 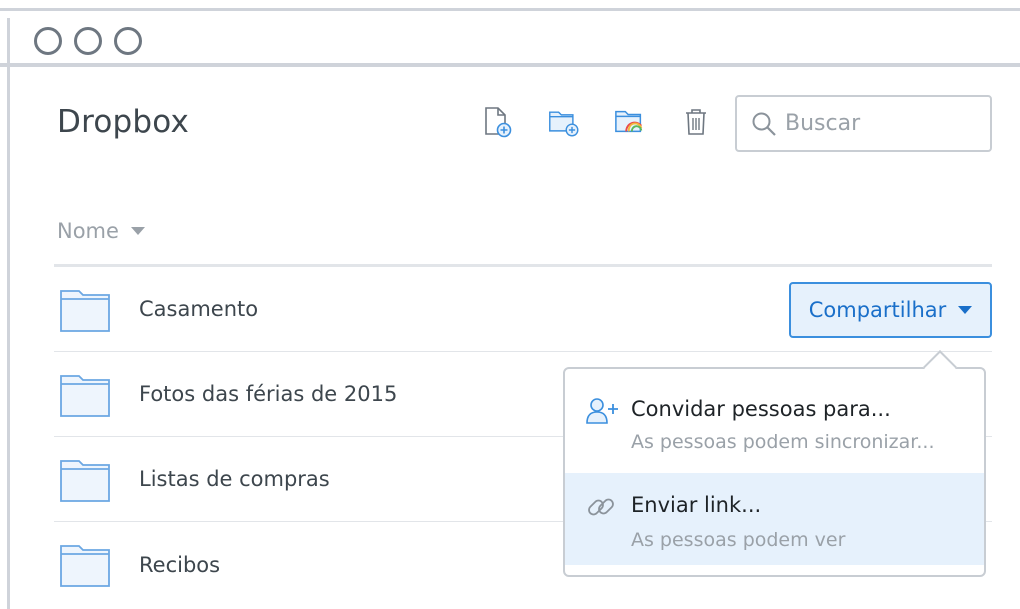 I want to click on add-person-icon, so click(x=602, y=411).